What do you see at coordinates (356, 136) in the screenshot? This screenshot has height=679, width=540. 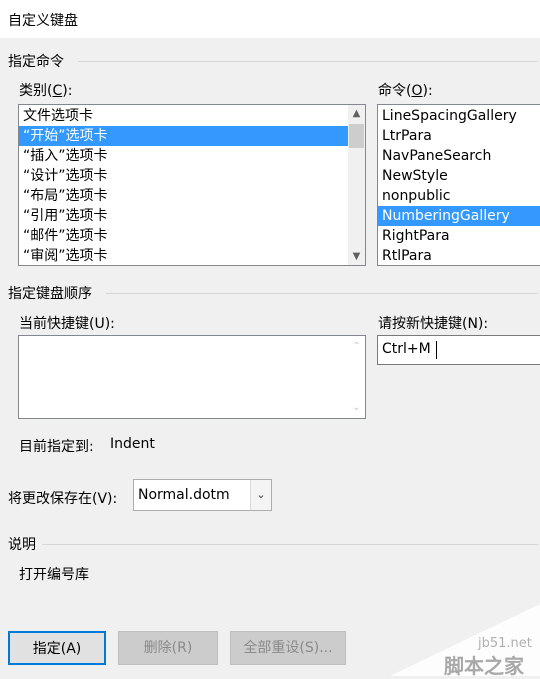 I see `scroll-thumb` at bounding box center [356, 136].